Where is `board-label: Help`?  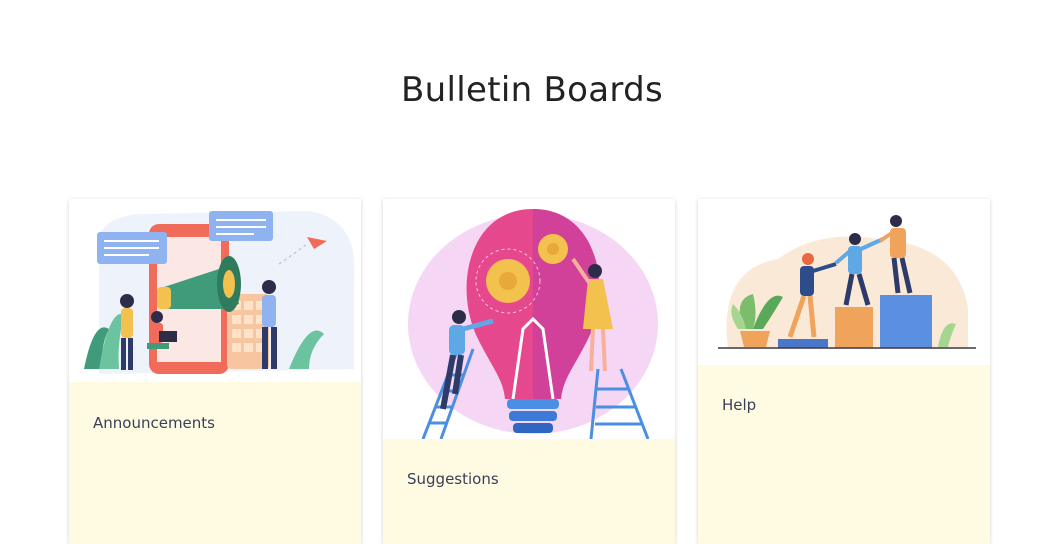
board-label: Help is located at coordinates (739, 405).